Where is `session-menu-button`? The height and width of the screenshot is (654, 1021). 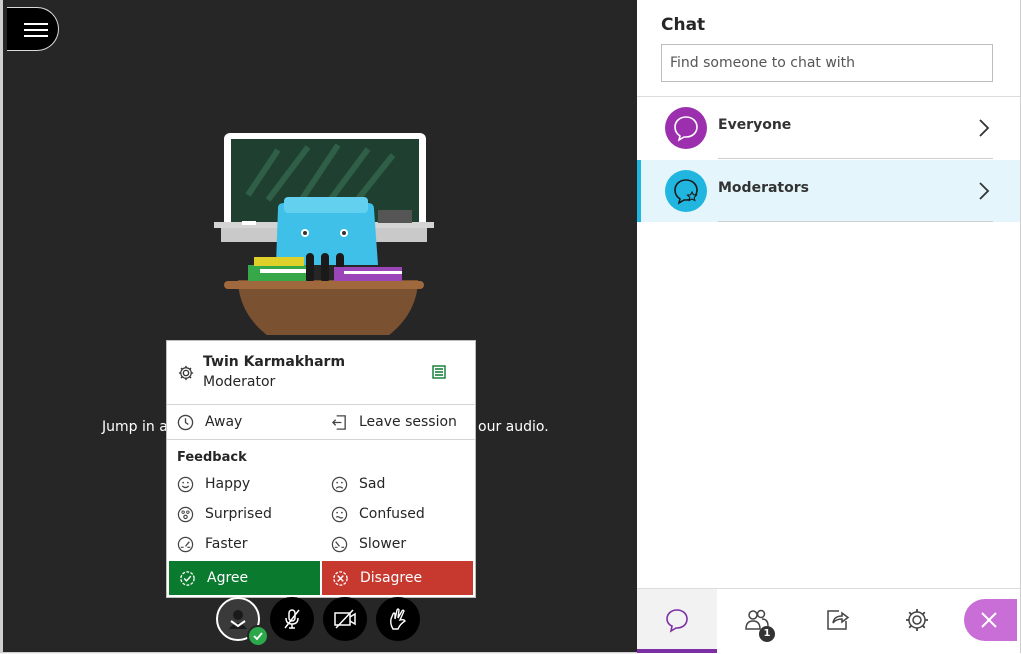
session-menu-button is located at coordinates (33, 29).